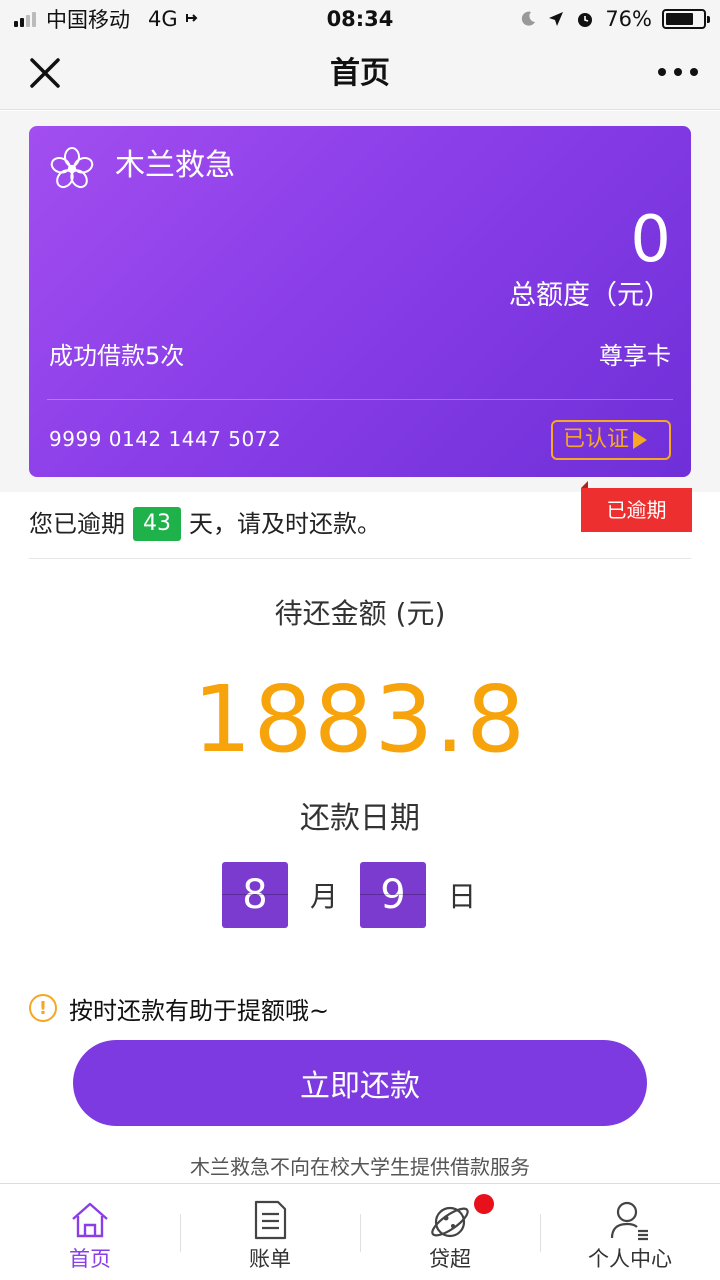  I want to click on page-title: 首页, so click(360, 73).